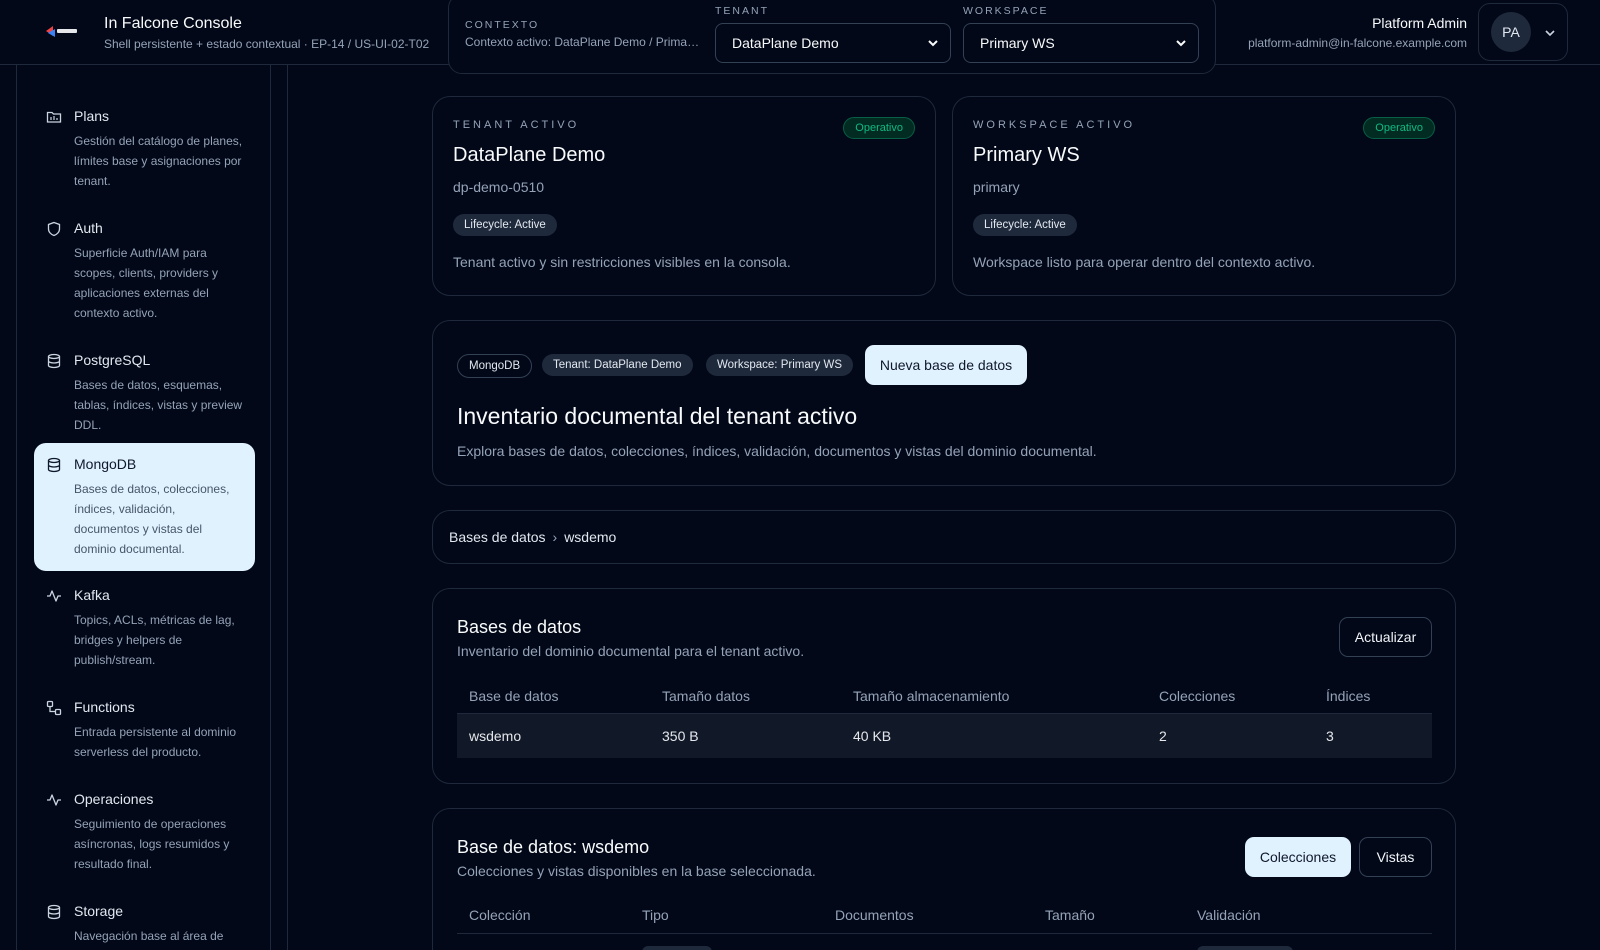  I want to click on content-divider, so click(287, 507).